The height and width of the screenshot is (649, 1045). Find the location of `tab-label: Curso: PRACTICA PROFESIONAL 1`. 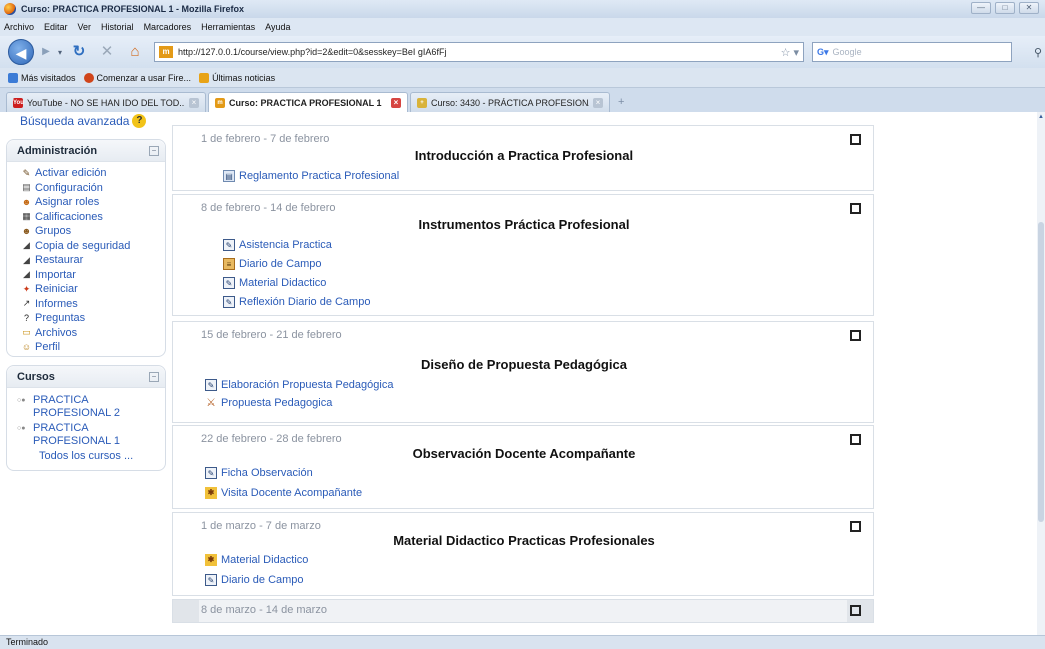

tab-label: Curso: PRACTICA PROFESIONAL 1 is located at coordinates (305, 102).